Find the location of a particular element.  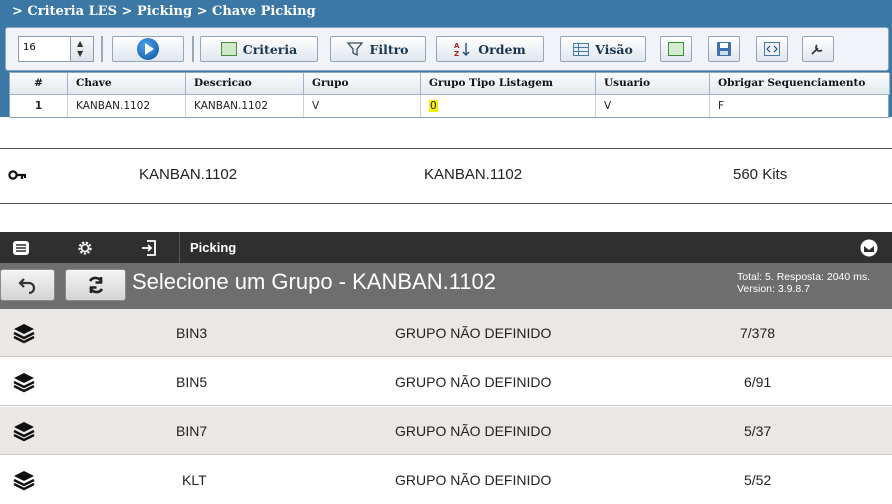

login-icon is located at coordinates (149, 248).